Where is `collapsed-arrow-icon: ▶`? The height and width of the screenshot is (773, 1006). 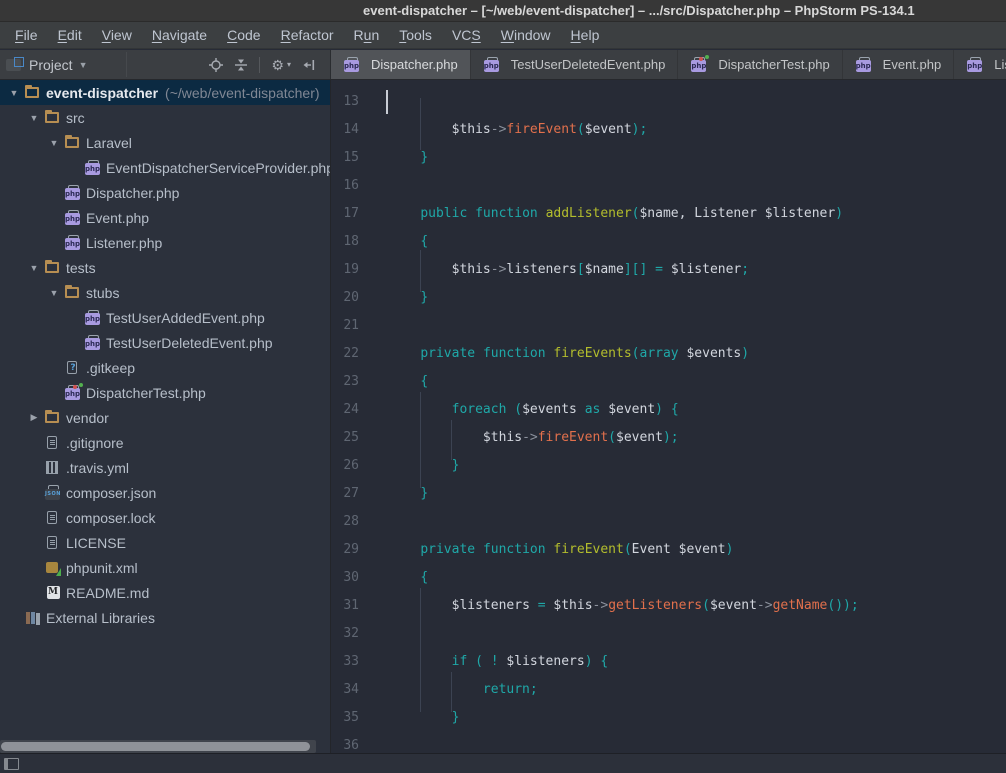 collapsed-arrow-icon: ▶ is located at coordinates (34, 417).